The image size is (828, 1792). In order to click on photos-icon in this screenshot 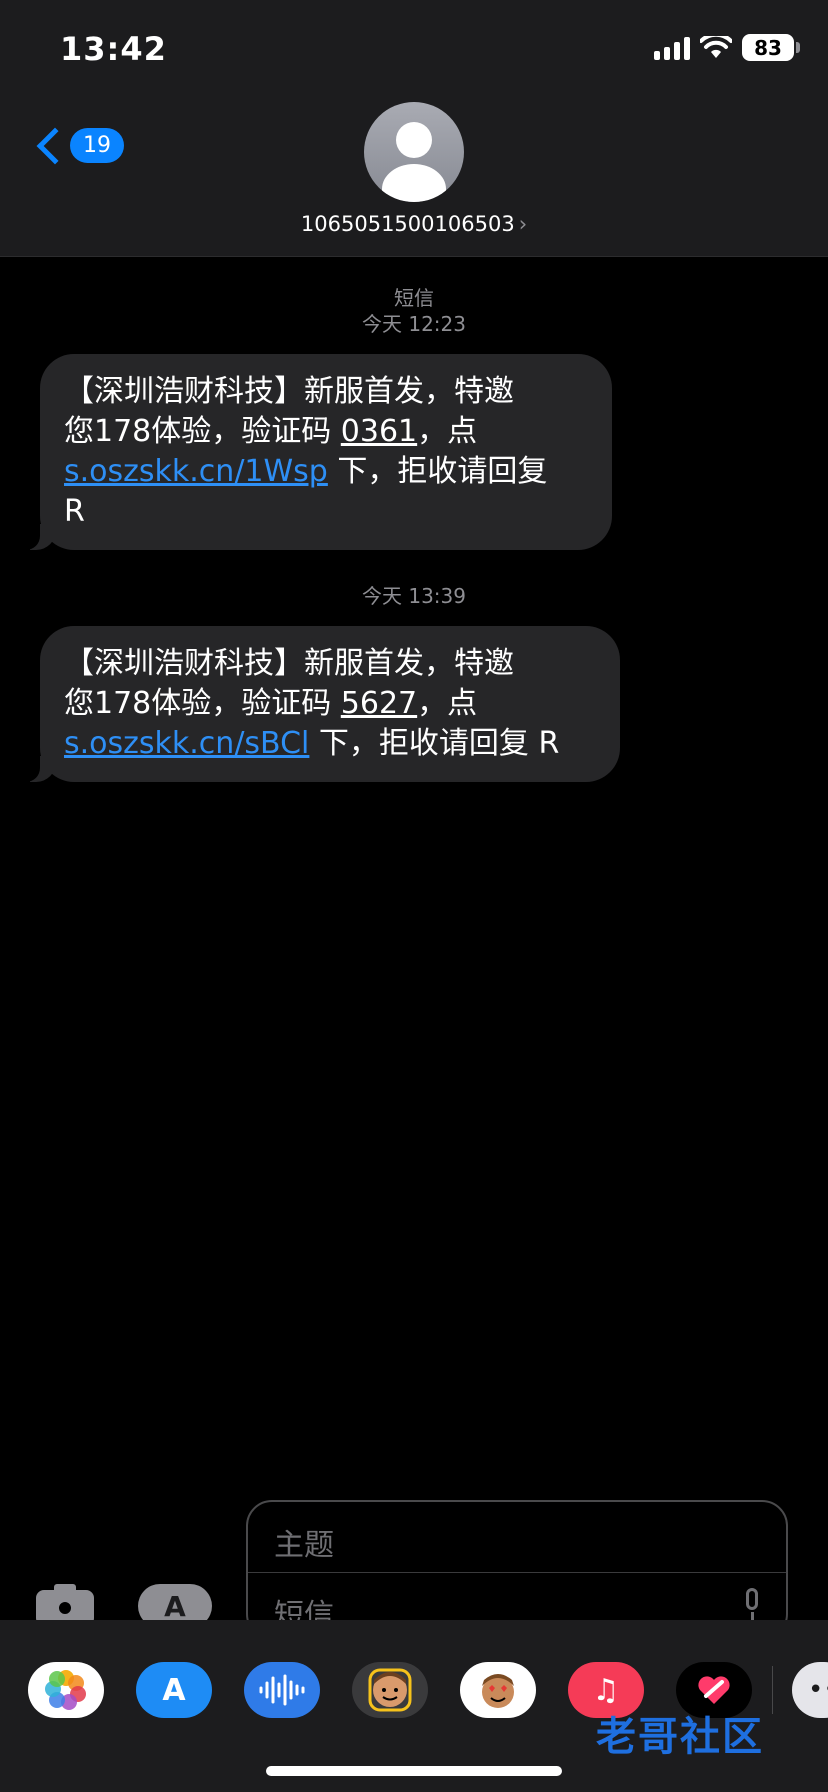, I will do `click(66, 1690)`.